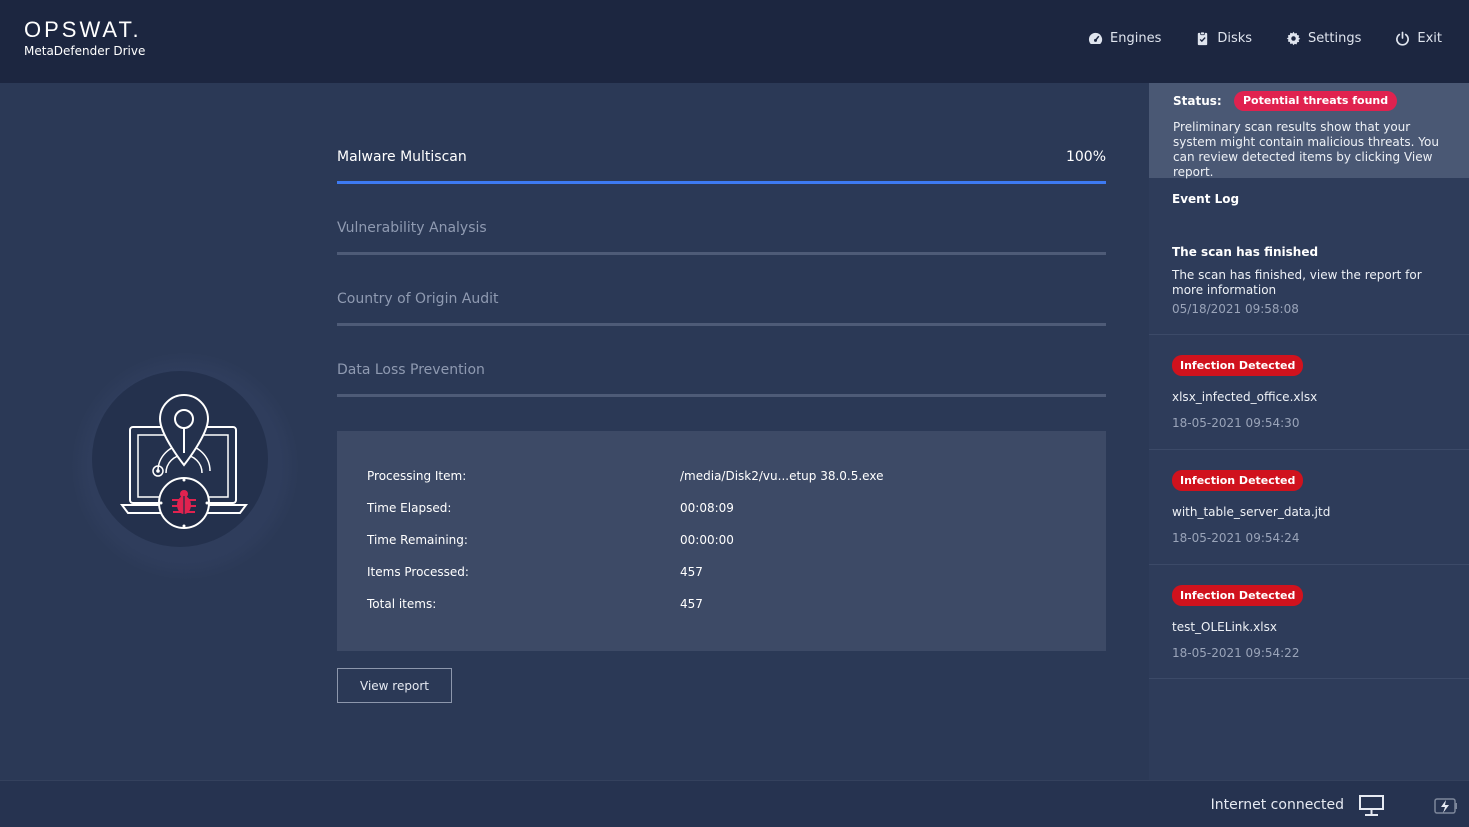  Describe the element at coordinates (707, 540) in the screenshot. I see `detail-value: 00:00:00` at that location.